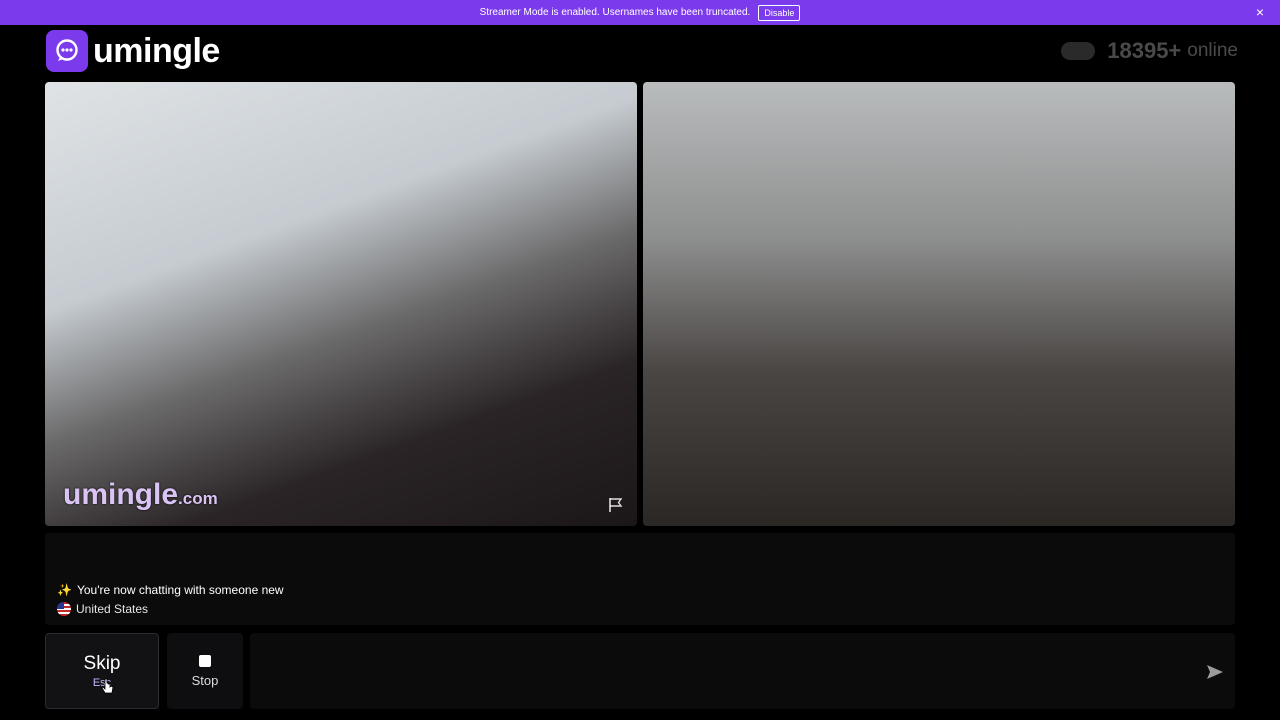 Image resolution: width=1280 pixels, height=720 pixels. What do you see at coordinates (205, 671) in the screenshot?
I see `stop-button: Stop` at bounding box center [205, 671].